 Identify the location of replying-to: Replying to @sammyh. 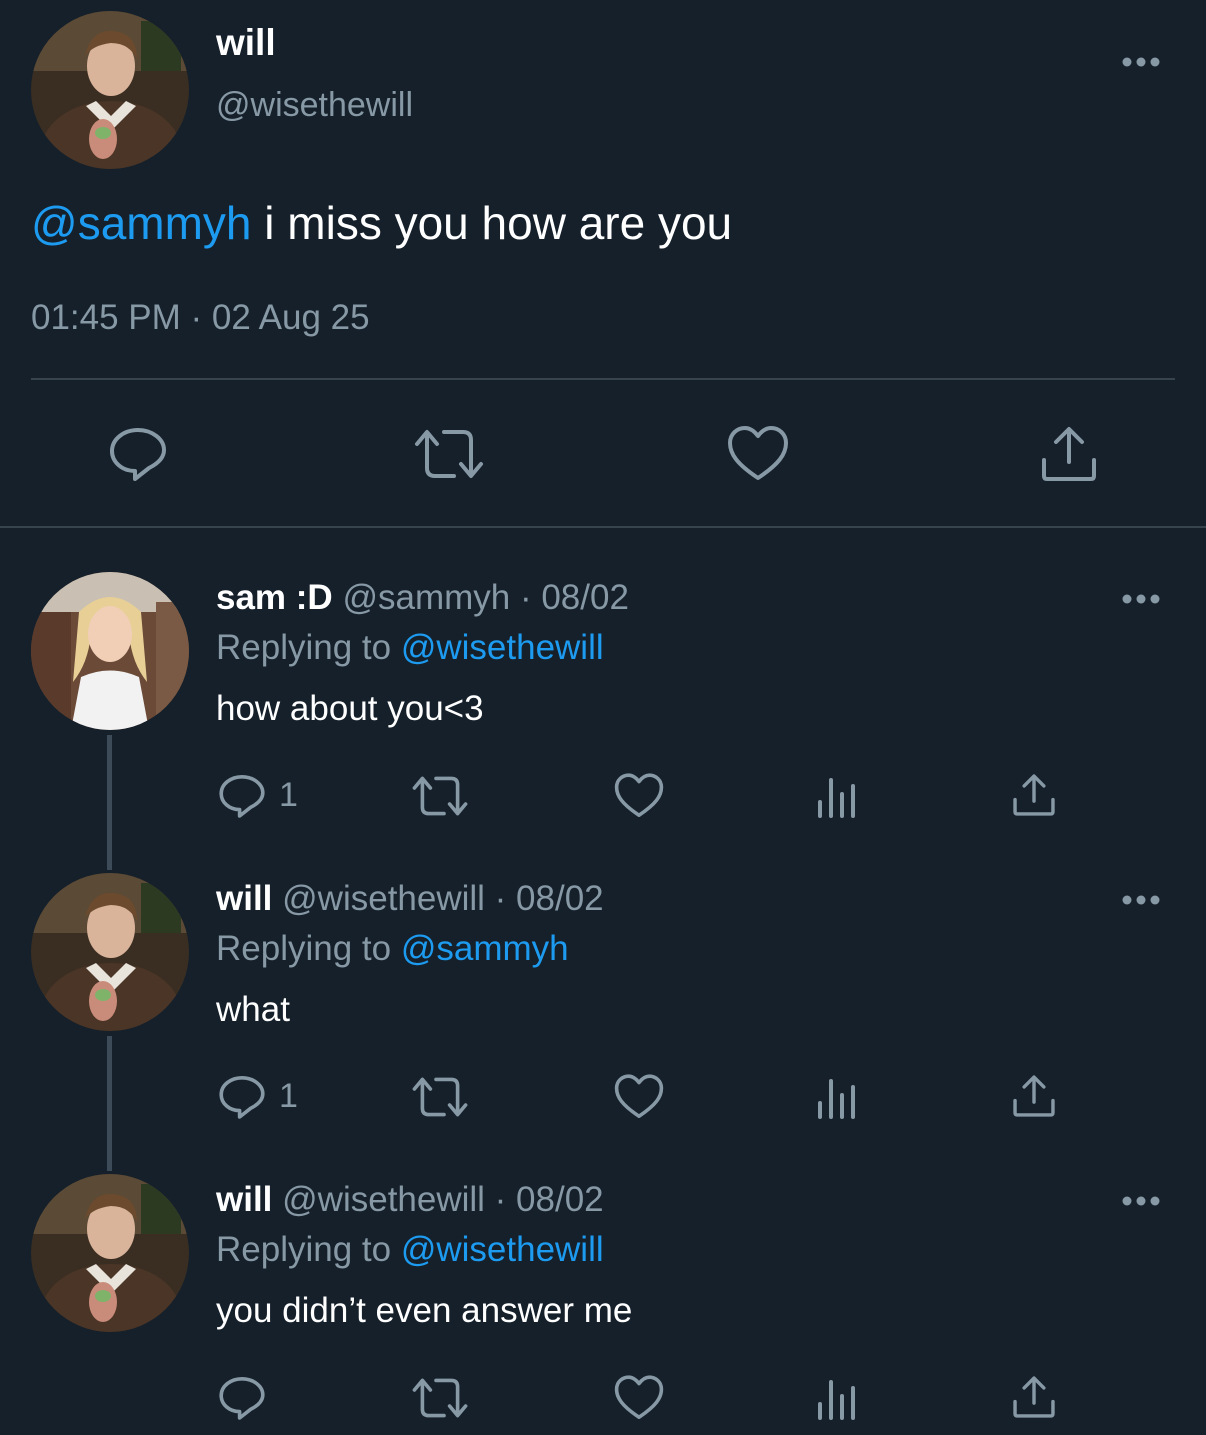
(392, 949).